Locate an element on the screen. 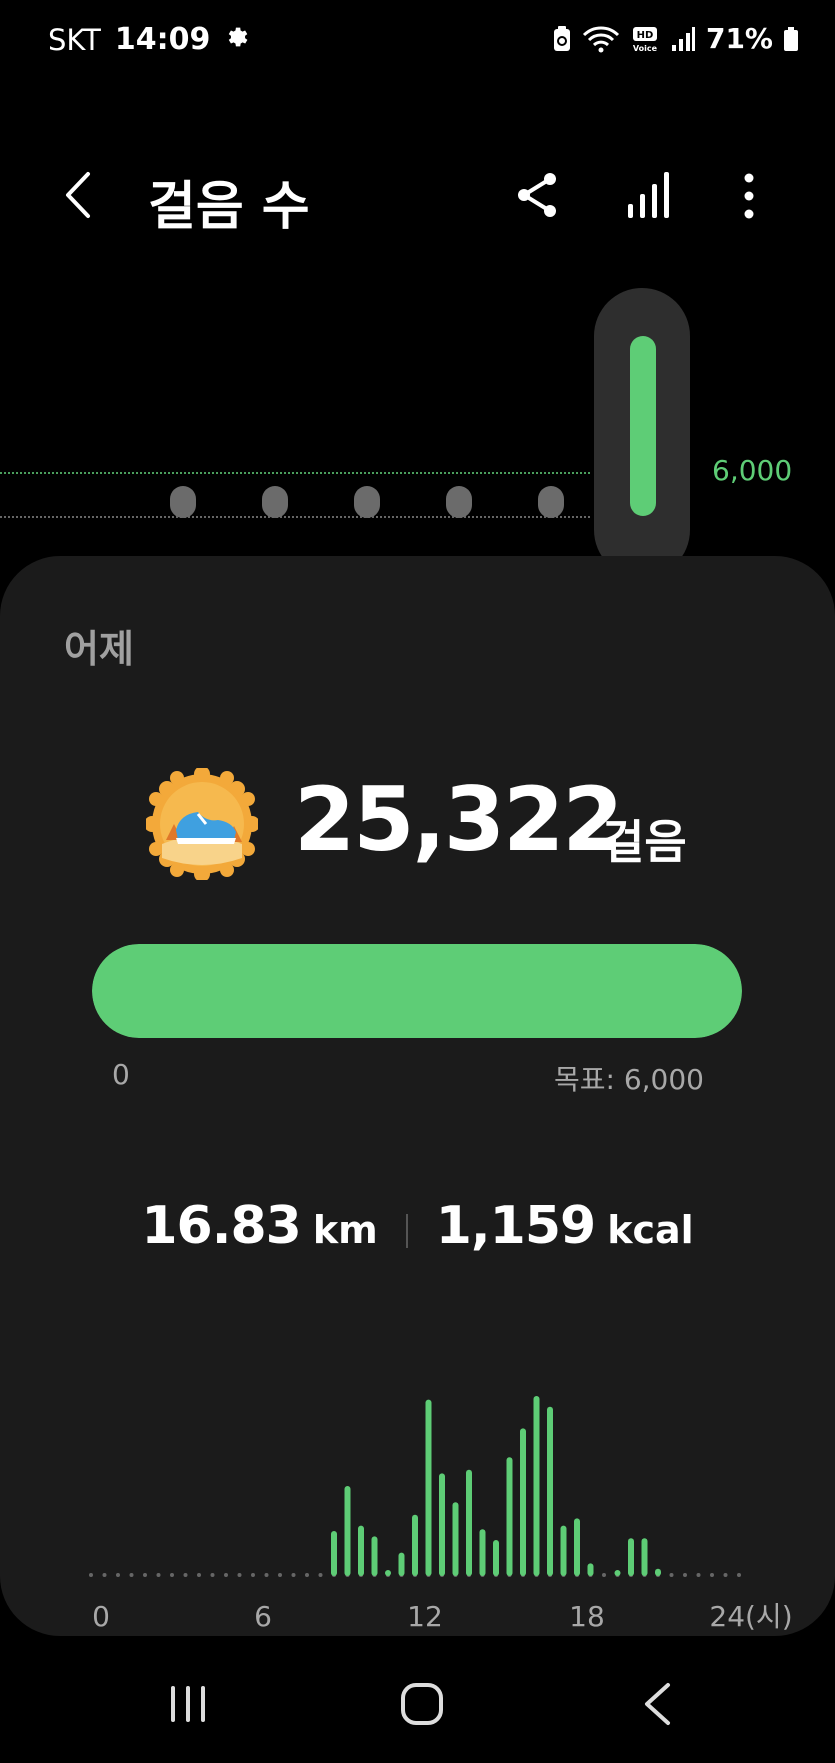  clock-time: 14:09 is located at coordinates (162, 39).